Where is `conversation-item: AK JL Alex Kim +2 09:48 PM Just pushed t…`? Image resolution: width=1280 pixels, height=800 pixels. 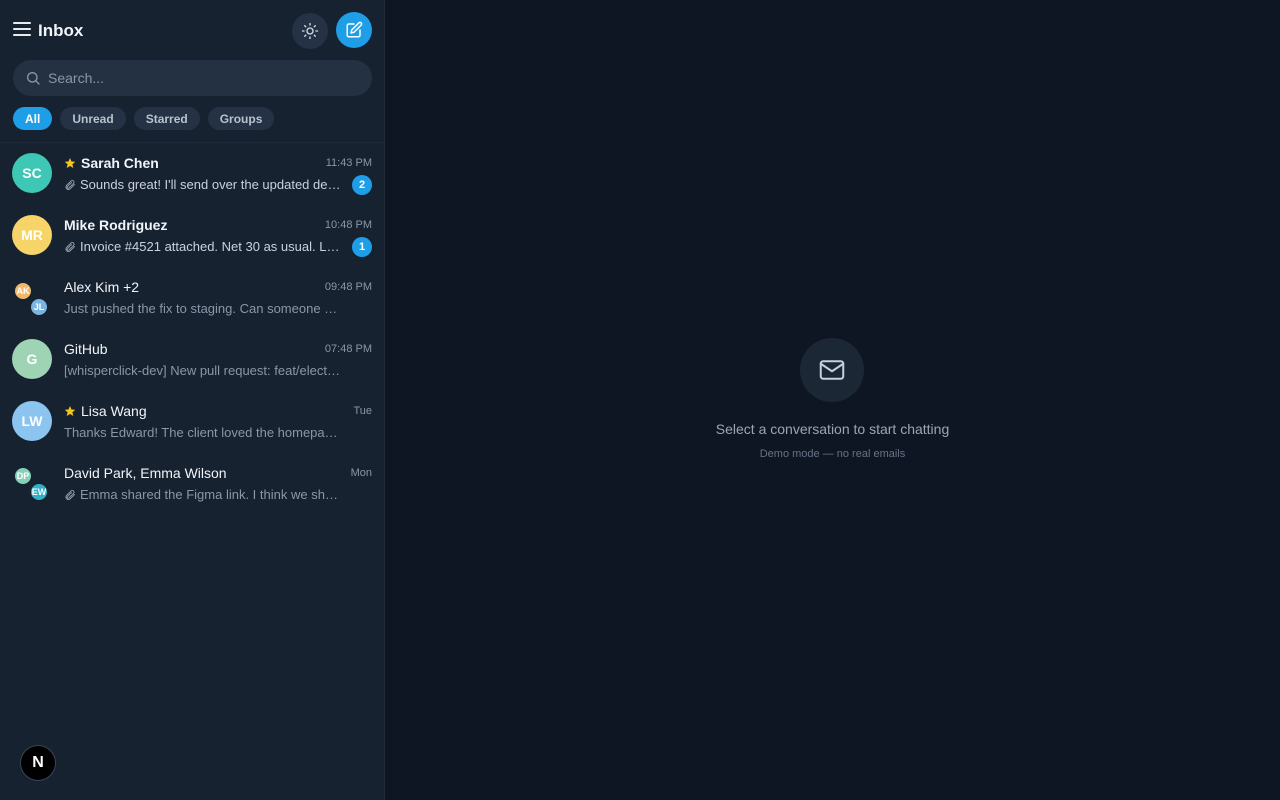
conversation-item: AK JL Alex Kim +2 09:48 PM Just pushed t… is located at coordinates (192, 298).